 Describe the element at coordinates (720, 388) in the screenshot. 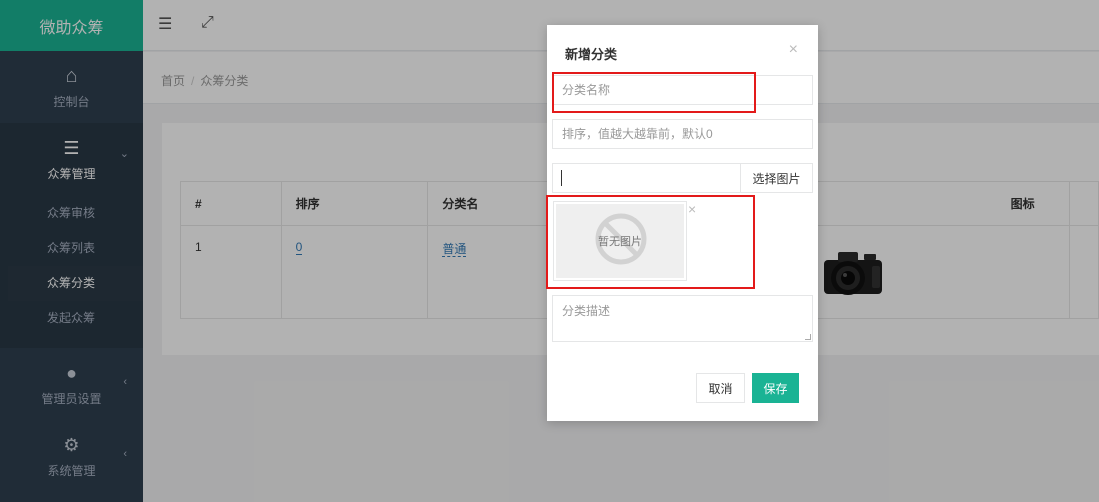

I see `cancel-button: 取消` at that location.